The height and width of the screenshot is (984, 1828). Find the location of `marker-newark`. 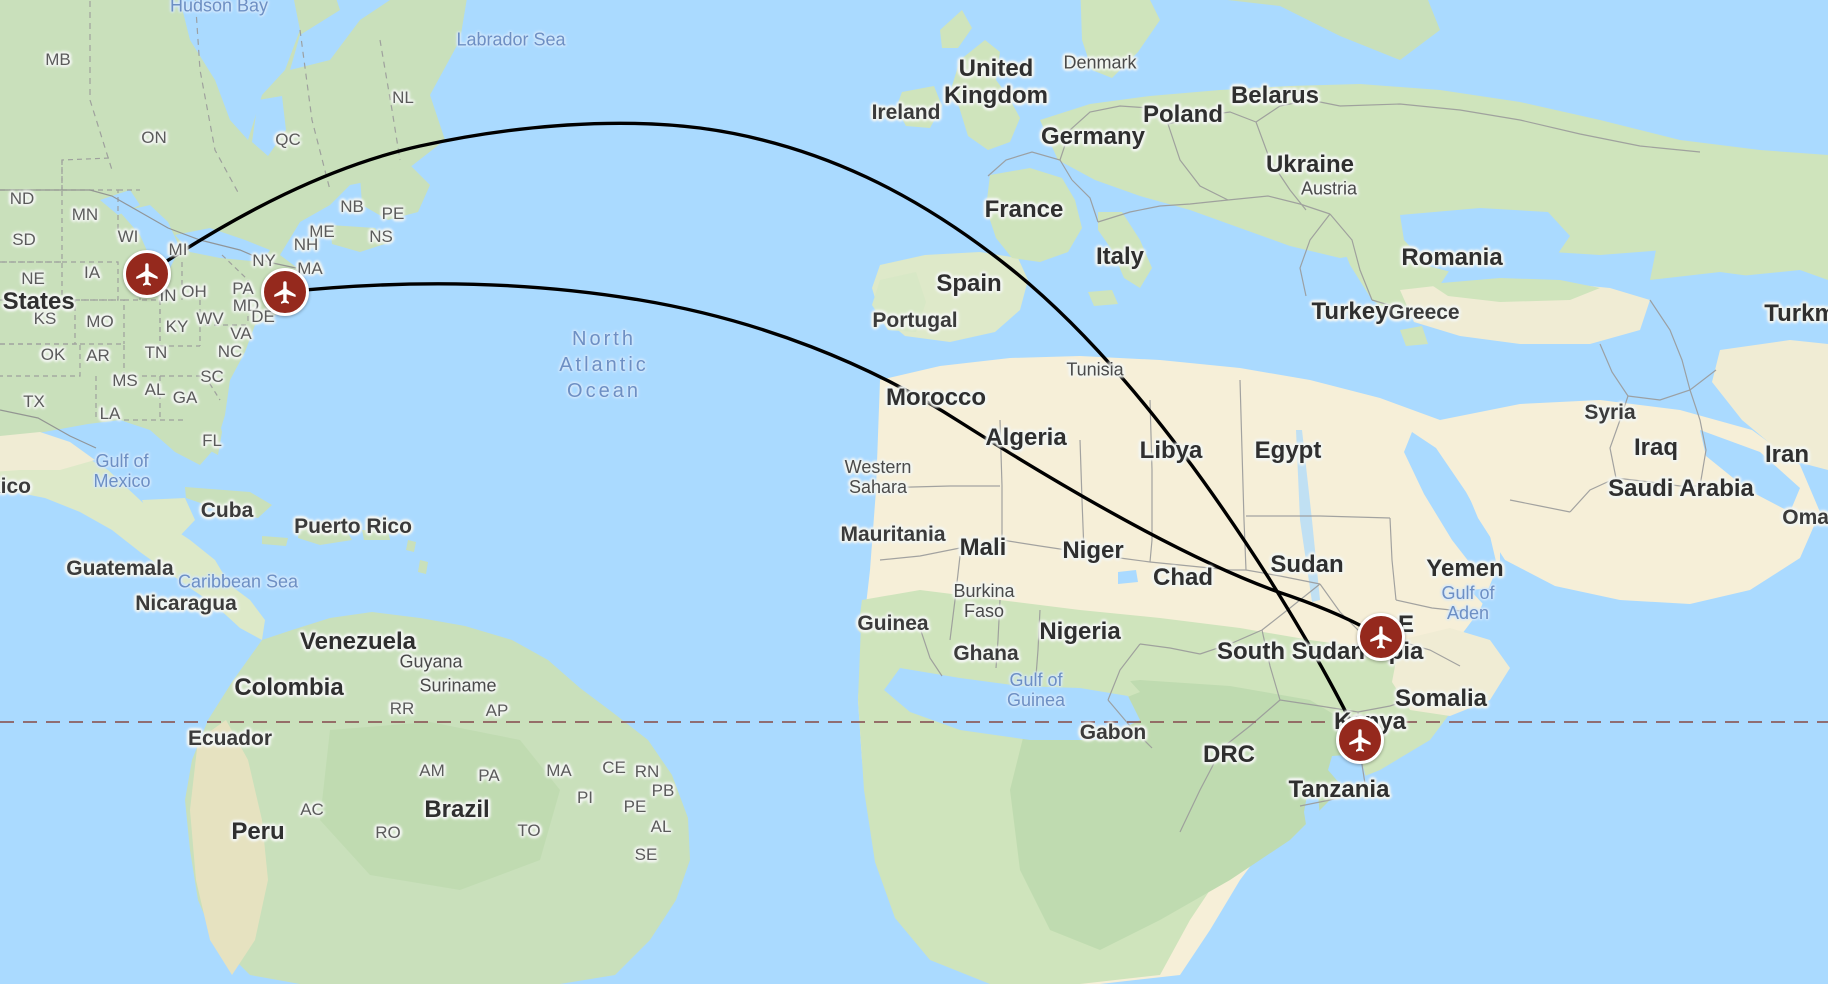

marker-newark is located at coordinates (285, 292).